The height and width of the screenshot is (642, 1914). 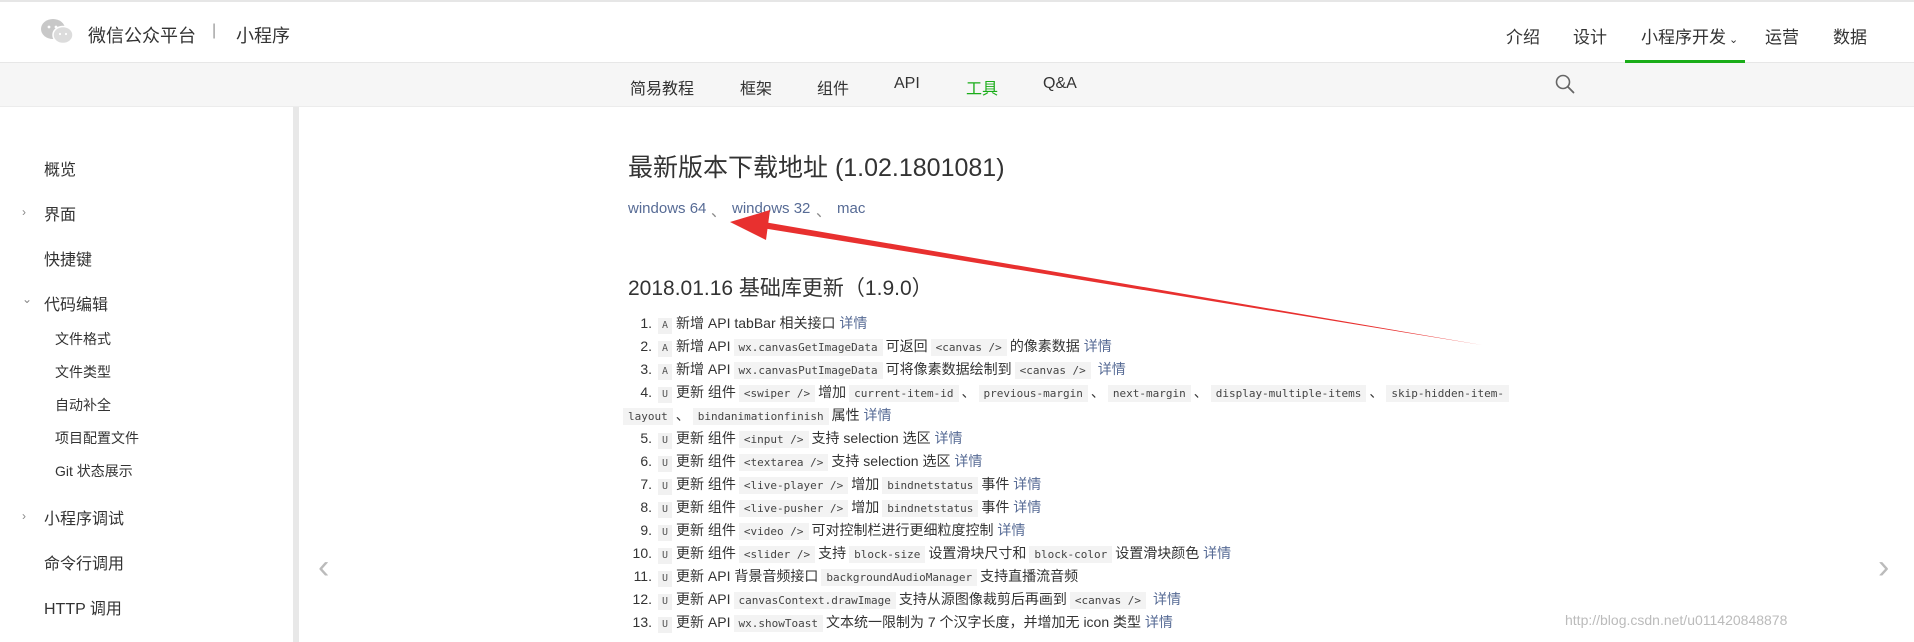 I want to click on item-number: 3., so click(x=646, y=369).